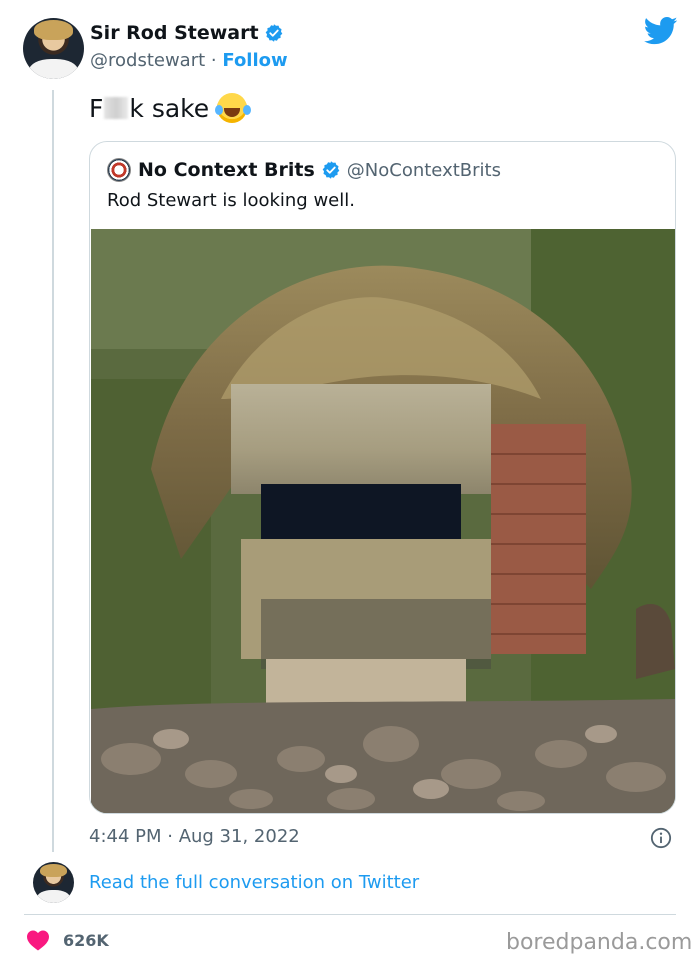 This screenshot has width=700, height=968. I want to click on author-display-name: Sir Rod Stewart, so click(174, 33).